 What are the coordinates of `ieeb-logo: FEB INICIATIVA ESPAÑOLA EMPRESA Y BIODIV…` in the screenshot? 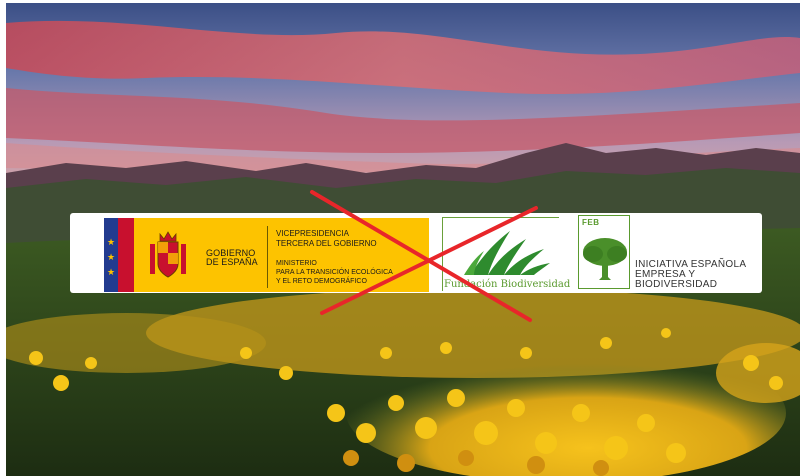 It's located at (668, 253).